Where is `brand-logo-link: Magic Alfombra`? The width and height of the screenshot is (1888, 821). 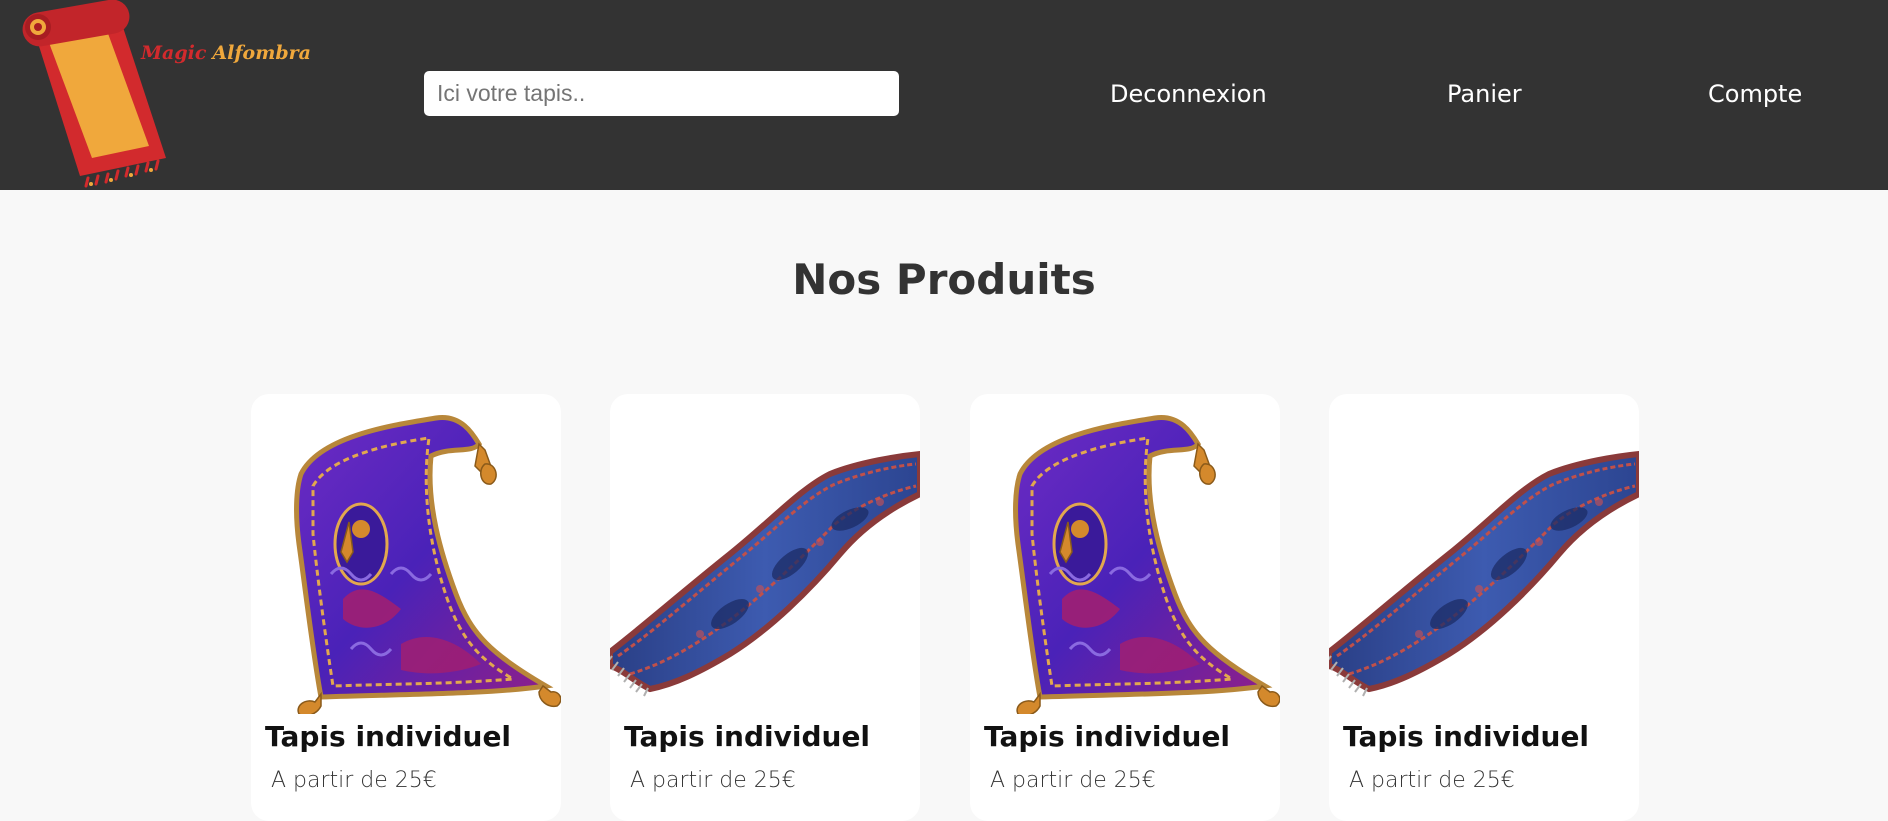
brand-logo-link: Magic Alfombra is located at coordinates (164, 95).